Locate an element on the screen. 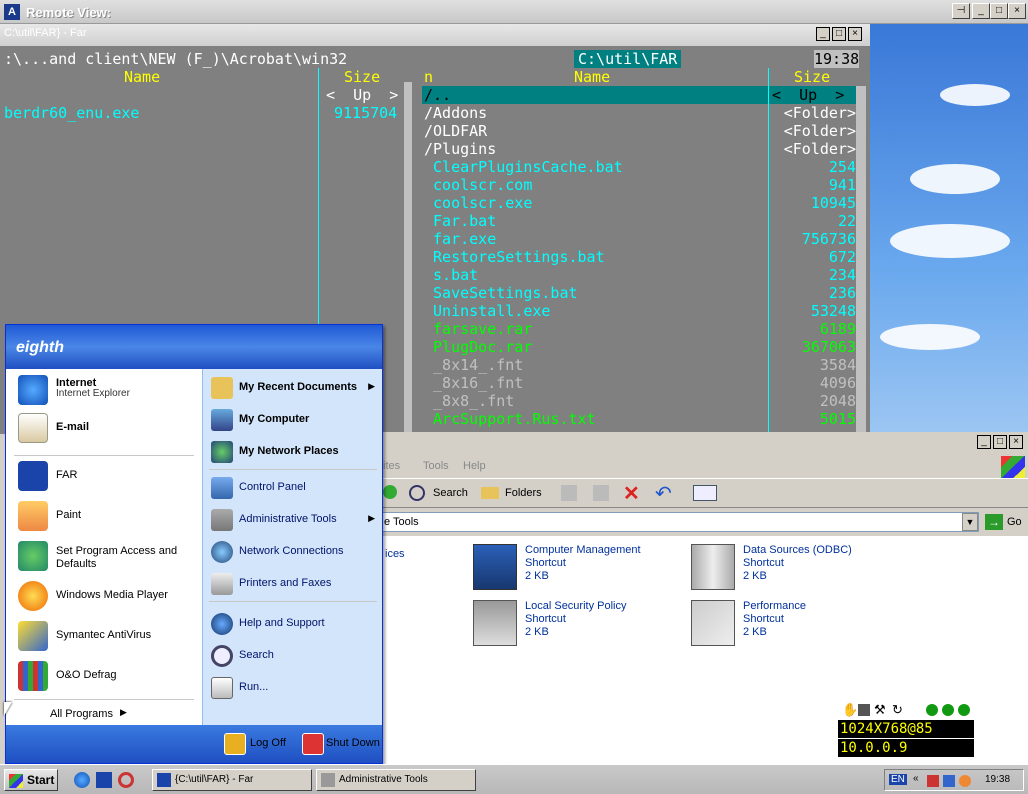 The width and height of the screenshot is (1028, 794). search-icon is located at coordinates (417, 493).